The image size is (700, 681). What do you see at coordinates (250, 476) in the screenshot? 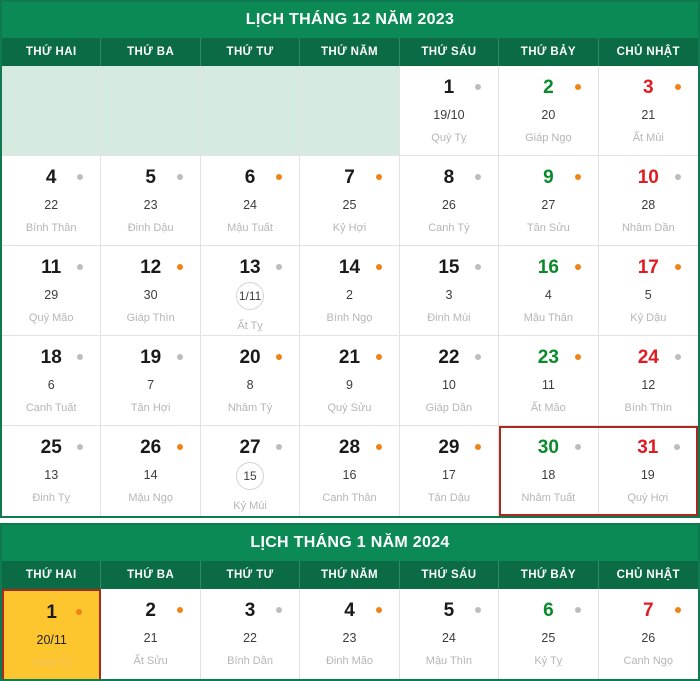
I see `lunar-date: 15` at bounding box center [250, 476].